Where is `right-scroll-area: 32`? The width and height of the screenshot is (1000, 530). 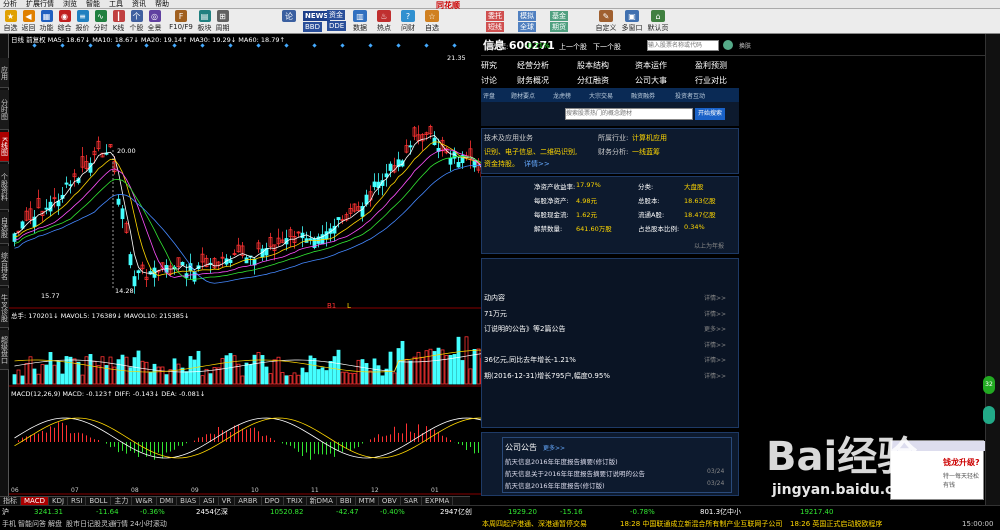
right-scroll-area: 32 is located at coordinates (991, 269).